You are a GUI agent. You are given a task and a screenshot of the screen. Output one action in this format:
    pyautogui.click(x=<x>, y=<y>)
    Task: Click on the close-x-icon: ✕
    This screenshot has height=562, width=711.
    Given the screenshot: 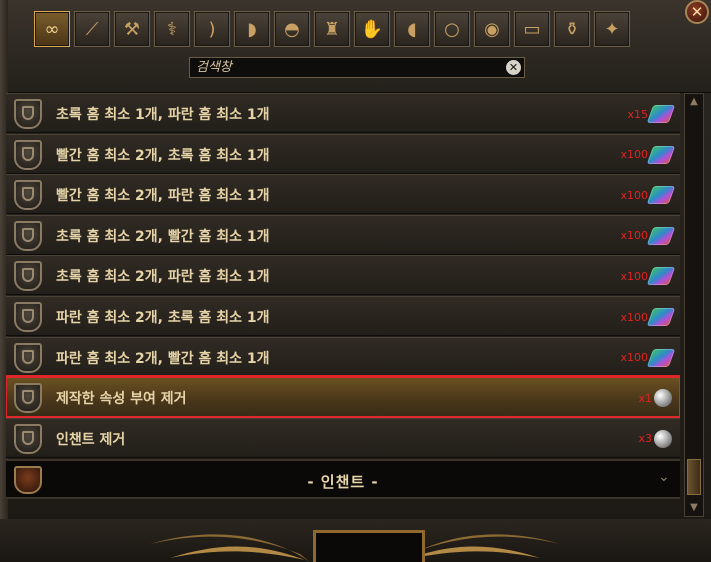 What is the action you would take?
    pyautogui.click(x=697, y=12)
    